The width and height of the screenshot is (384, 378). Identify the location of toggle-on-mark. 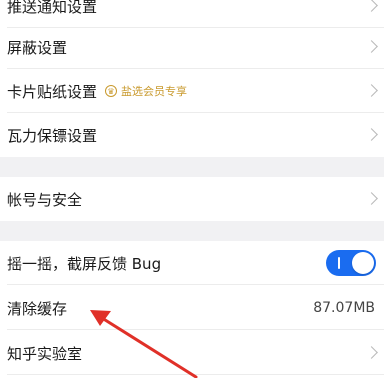
(339, 263).